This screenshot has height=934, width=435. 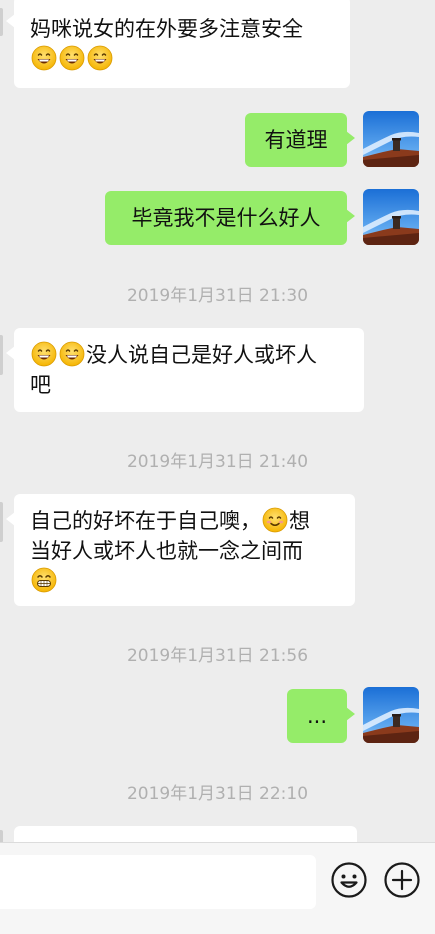 I want to click on message-text-line2: 吧, so click(x=40, y=385).